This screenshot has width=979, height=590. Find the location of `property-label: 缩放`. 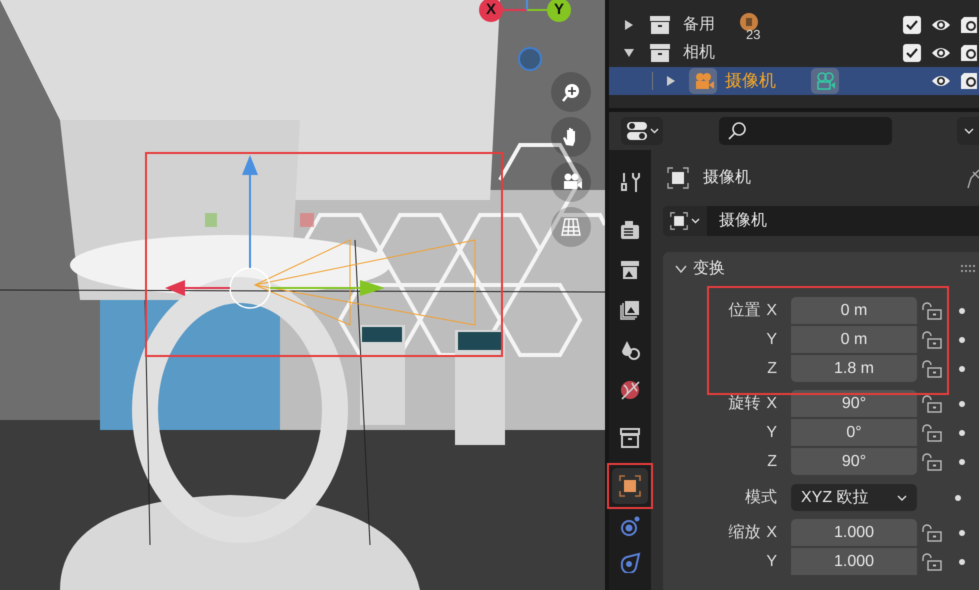

property-label: 缩放 is located at coordinates (744, 532).